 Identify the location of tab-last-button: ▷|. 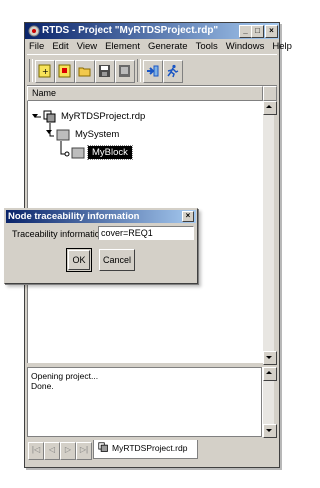
(84, 451).